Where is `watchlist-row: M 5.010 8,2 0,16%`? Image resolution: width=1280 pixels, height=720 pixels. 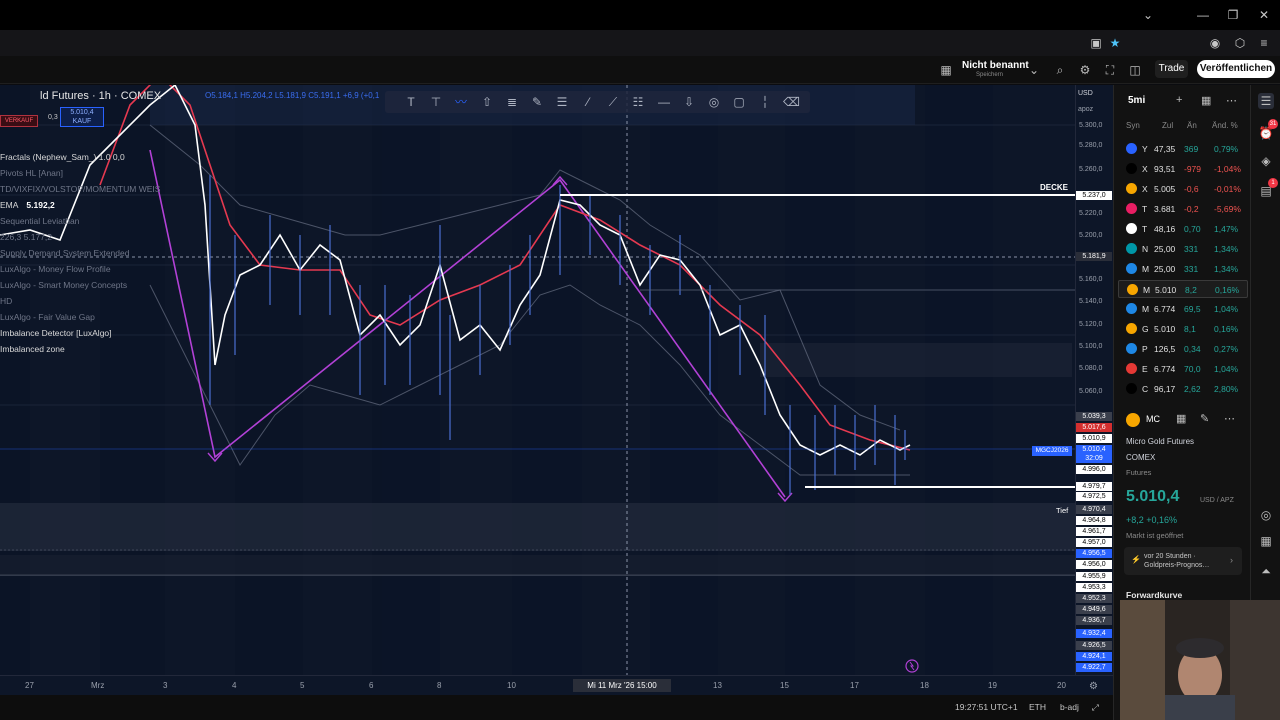
watchlist-row: M 5.010 8,2 0,16% is located at coordinates (1183, 289).